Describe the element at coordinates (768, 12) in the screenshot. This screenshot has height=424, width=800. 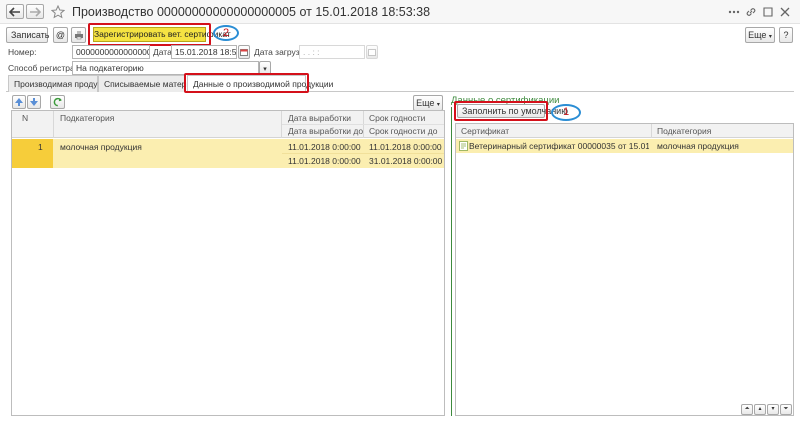
I see `maximize-icon` at that location.